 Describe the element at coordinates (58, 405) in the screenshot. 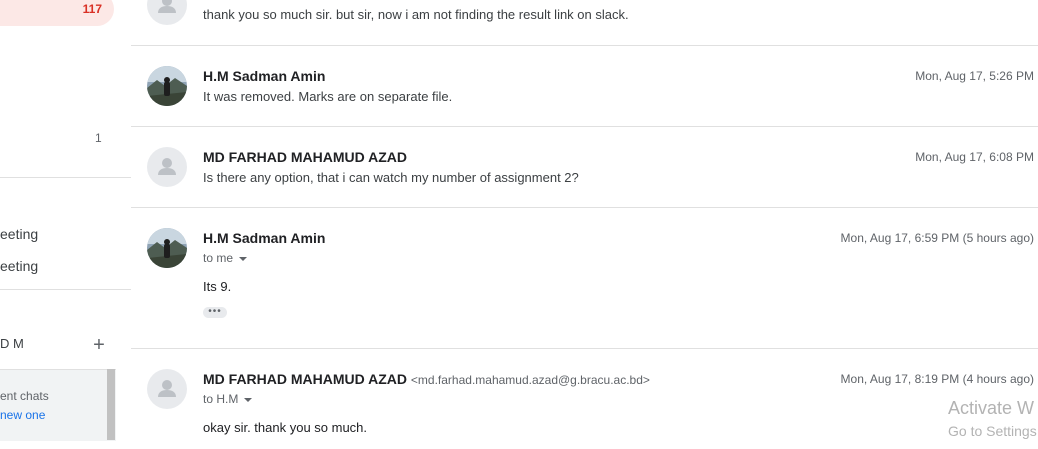

I see `chat-panel` at that location.